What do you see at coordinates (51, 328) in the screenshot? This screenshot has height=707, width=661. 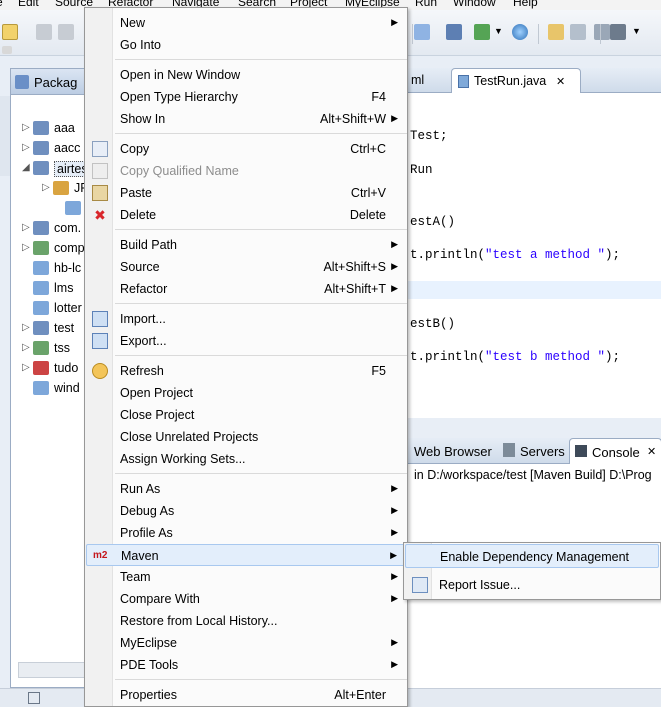 I see `tree-item: ▷ test` at bounding box center [51, 328].